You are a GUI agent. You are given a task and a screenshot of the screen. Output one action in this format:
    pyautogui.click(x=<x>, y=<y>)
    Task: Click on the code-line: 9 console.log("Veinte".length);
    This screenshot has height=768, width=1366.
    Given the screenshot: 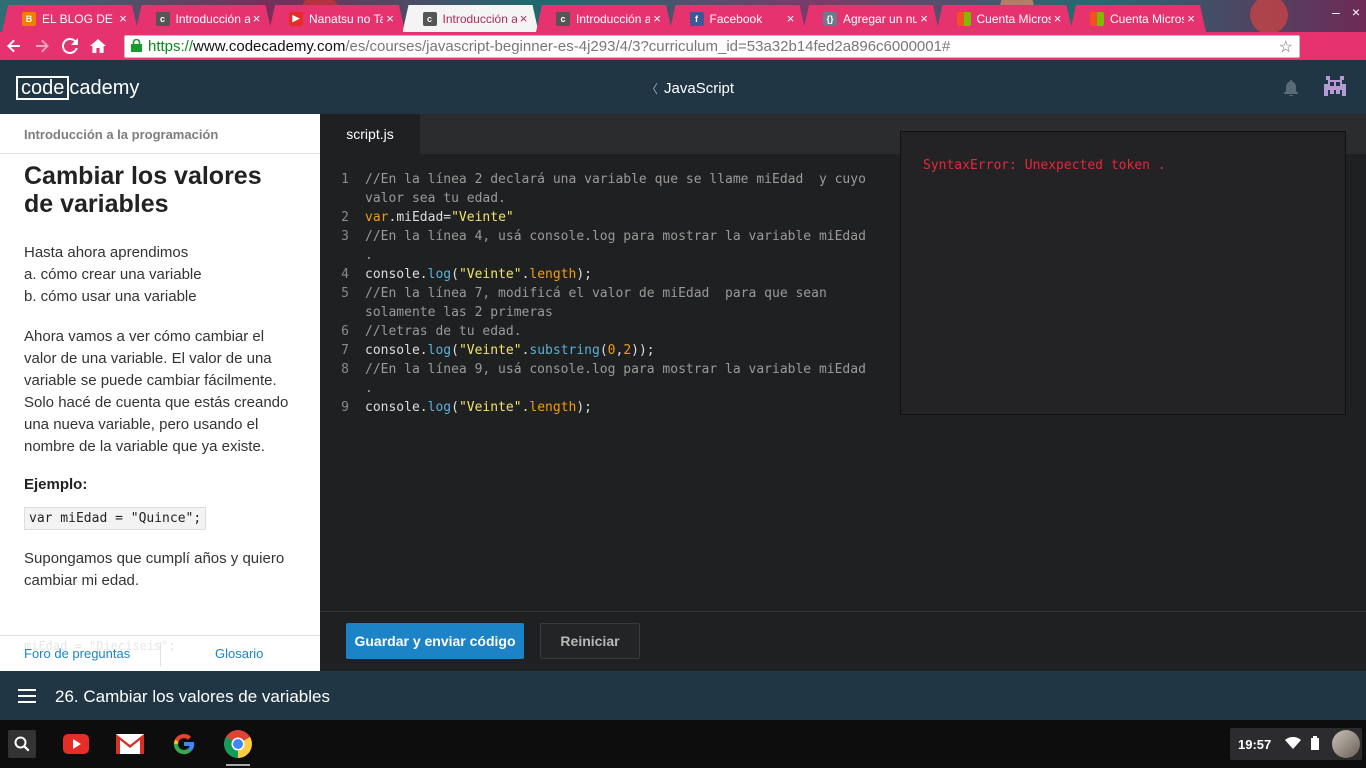 What is the action you would take?
    pyautogui.click(x=600, y=407)
    